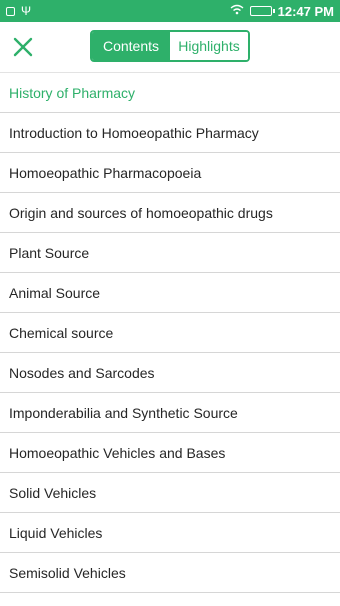 The height and width of the screenshot is (606, 340). I want to click on toc-item: Semisolid Vehicles, so click(170, 573).